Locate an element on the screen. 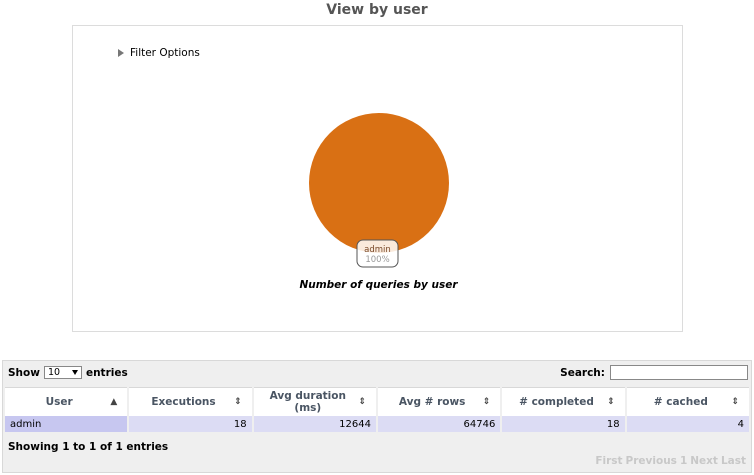  column-header-avg-rows: Avg # rows ⇕ is located at coordinates (439, 401).